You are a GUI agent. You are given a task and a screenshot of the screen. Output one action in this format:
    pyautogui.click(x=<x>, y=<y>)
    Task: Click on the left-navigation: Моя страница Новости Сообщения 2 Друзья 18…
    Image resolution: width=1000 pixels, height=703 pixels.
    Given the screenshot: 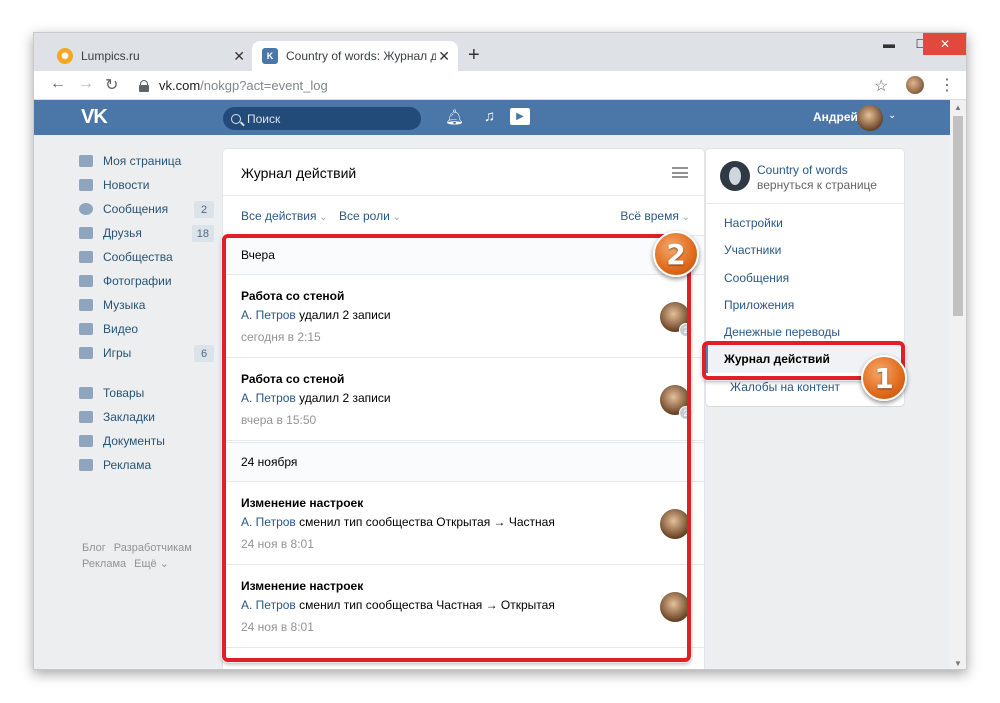 What is the action you would take?
    pyautogui.click(x=146, y=313)
    